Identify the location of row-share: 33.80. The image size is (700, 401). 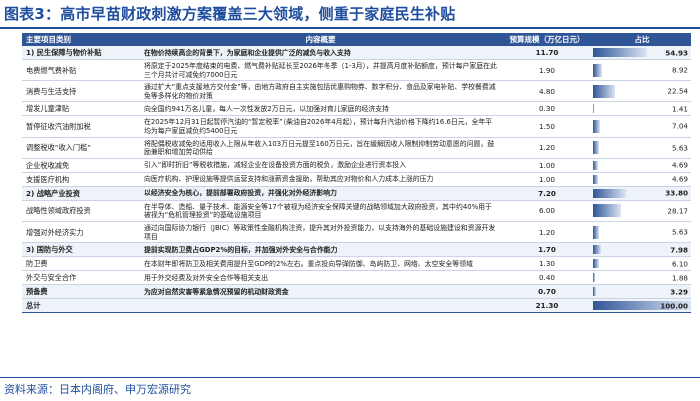
(642, 193).